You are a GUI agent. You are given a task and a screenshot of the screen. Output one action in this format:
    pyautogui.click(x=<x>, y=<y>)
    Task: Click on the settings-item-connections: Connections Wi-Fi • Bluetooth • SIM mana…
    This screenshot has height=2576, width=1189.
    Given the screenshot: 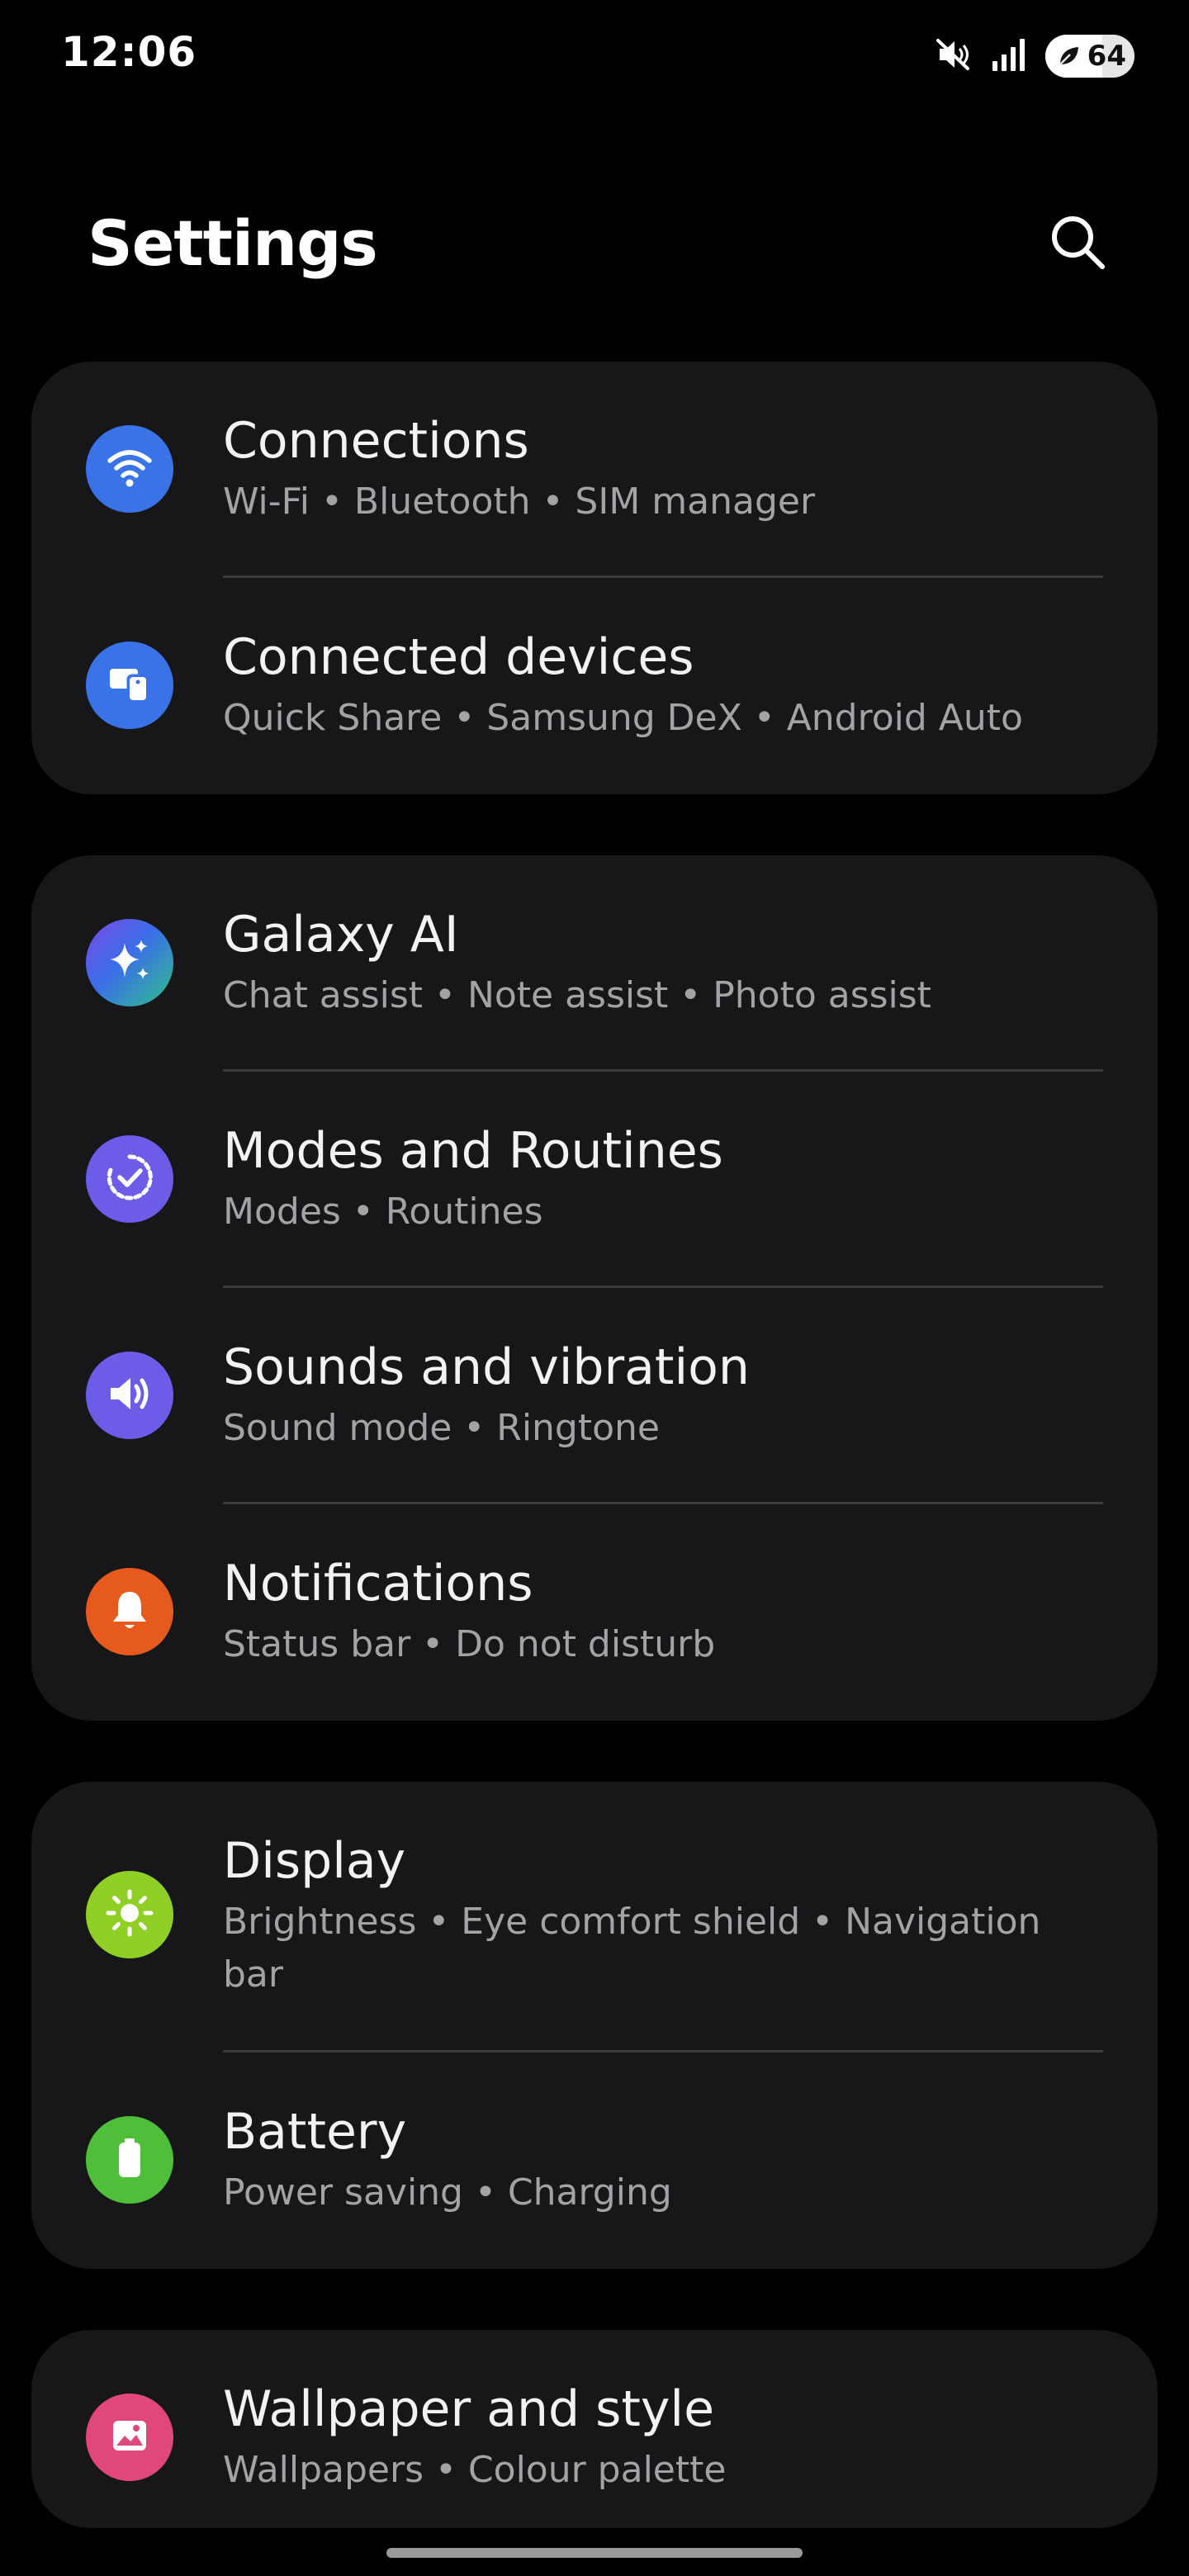 What is the action you would take?
    pyautogui.click(x=594, y=470)
    